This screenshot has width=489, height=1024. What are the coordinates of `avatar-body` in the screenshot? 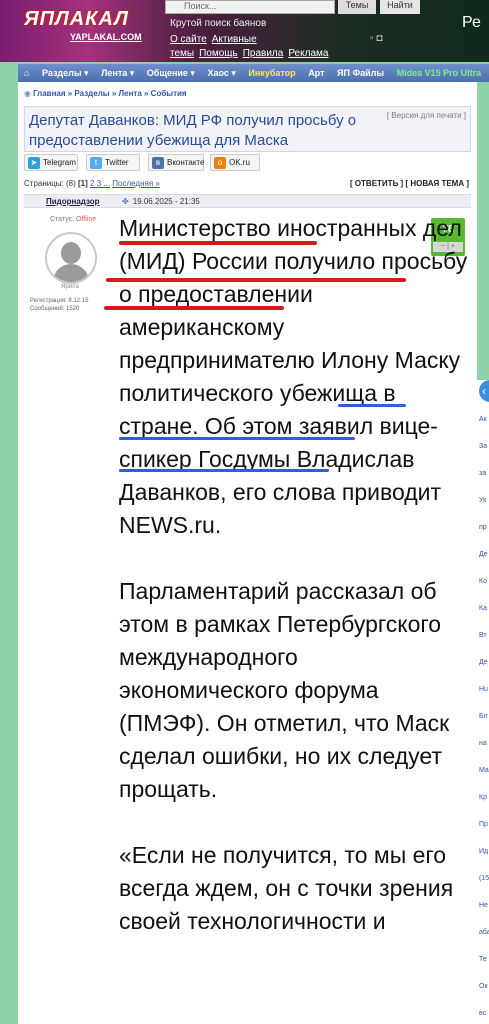 It's located at (71, 273).